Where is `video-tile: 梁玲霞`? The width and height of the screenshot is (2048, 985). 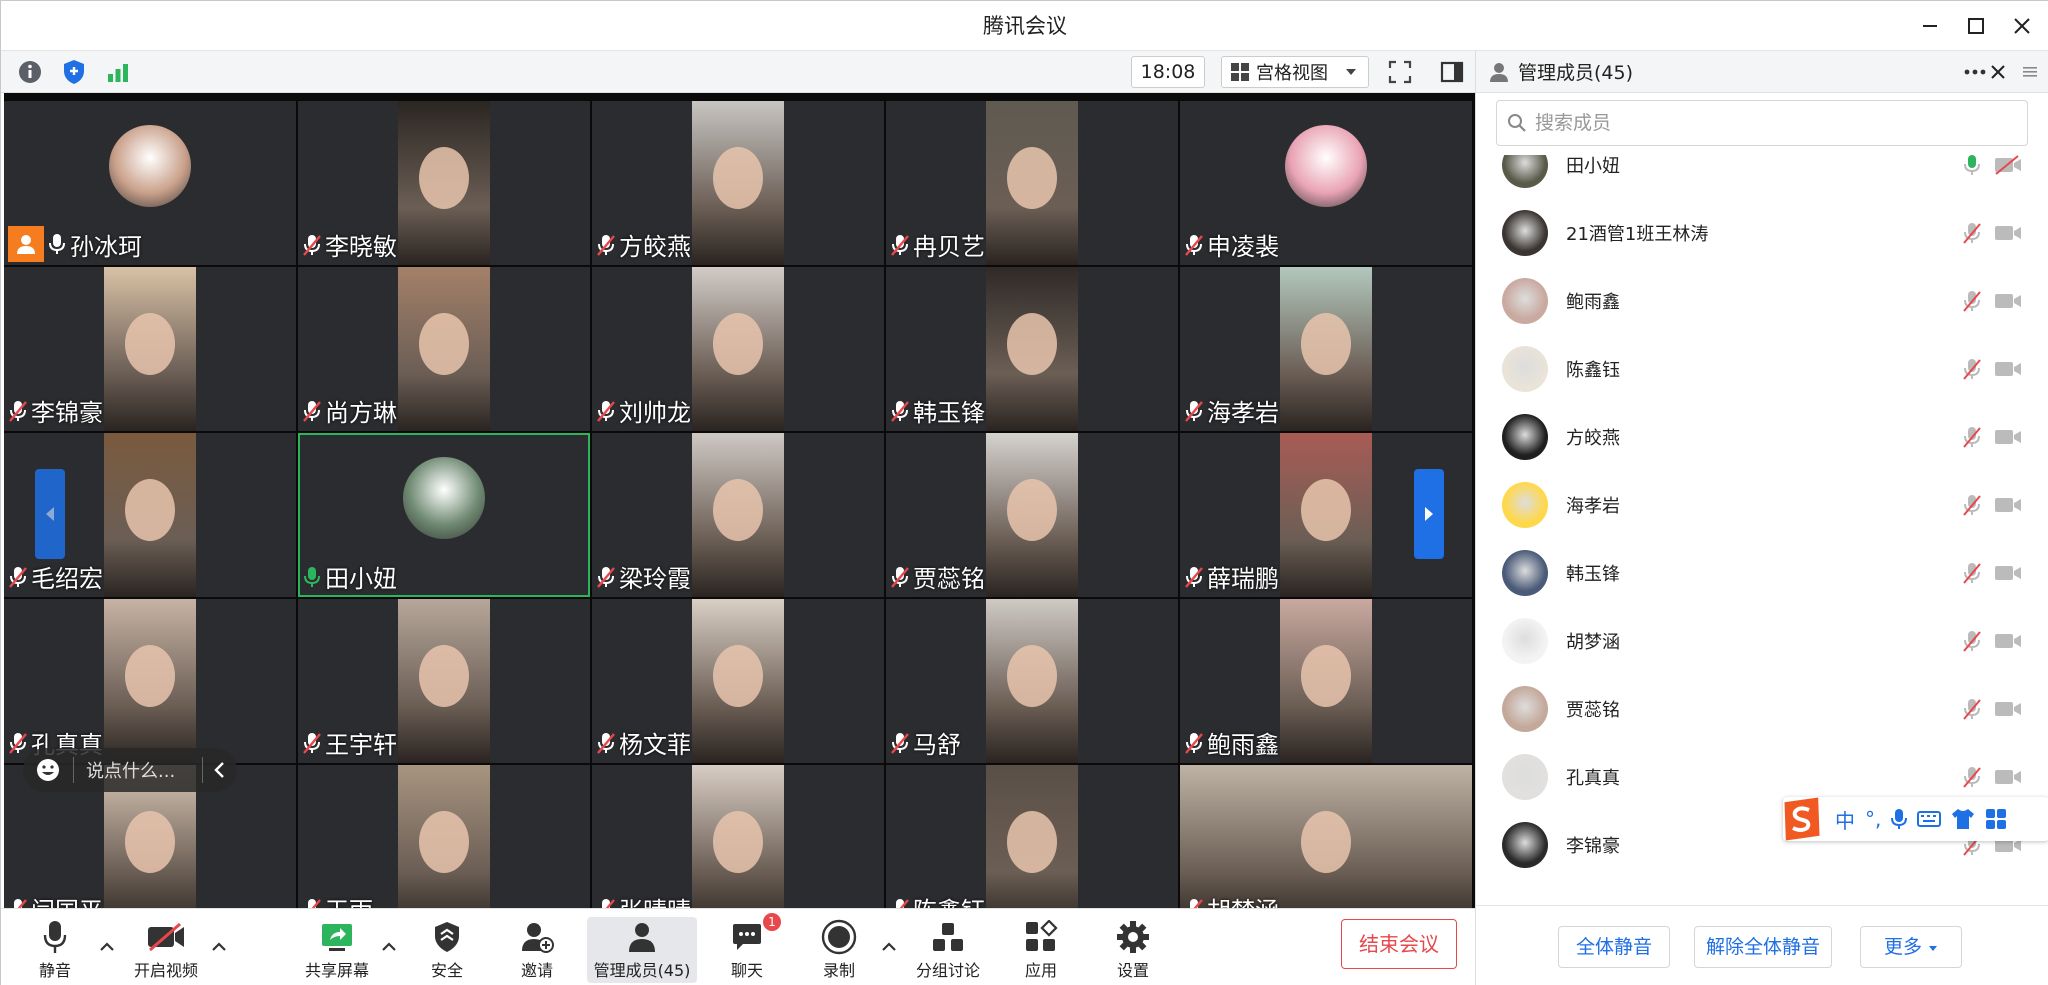 video-tile: 梁玲霞 is located at coordinates (738, 515).